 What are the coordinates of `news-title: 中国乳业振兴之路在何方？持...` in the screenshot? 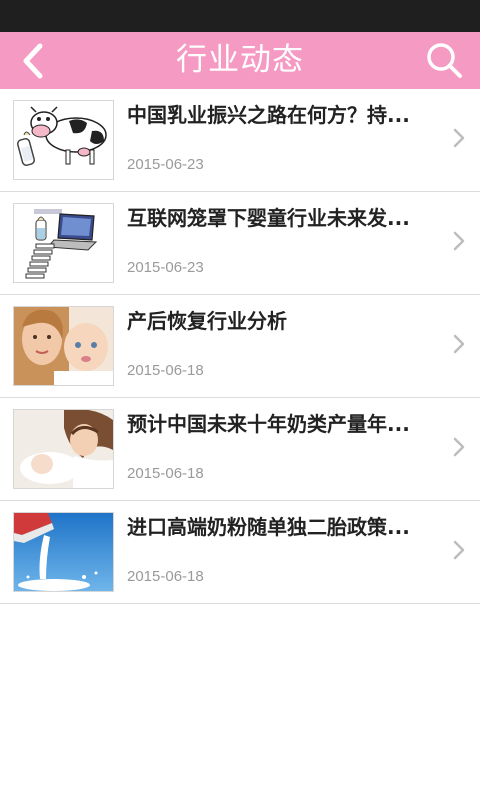 It's located at (268, 115).